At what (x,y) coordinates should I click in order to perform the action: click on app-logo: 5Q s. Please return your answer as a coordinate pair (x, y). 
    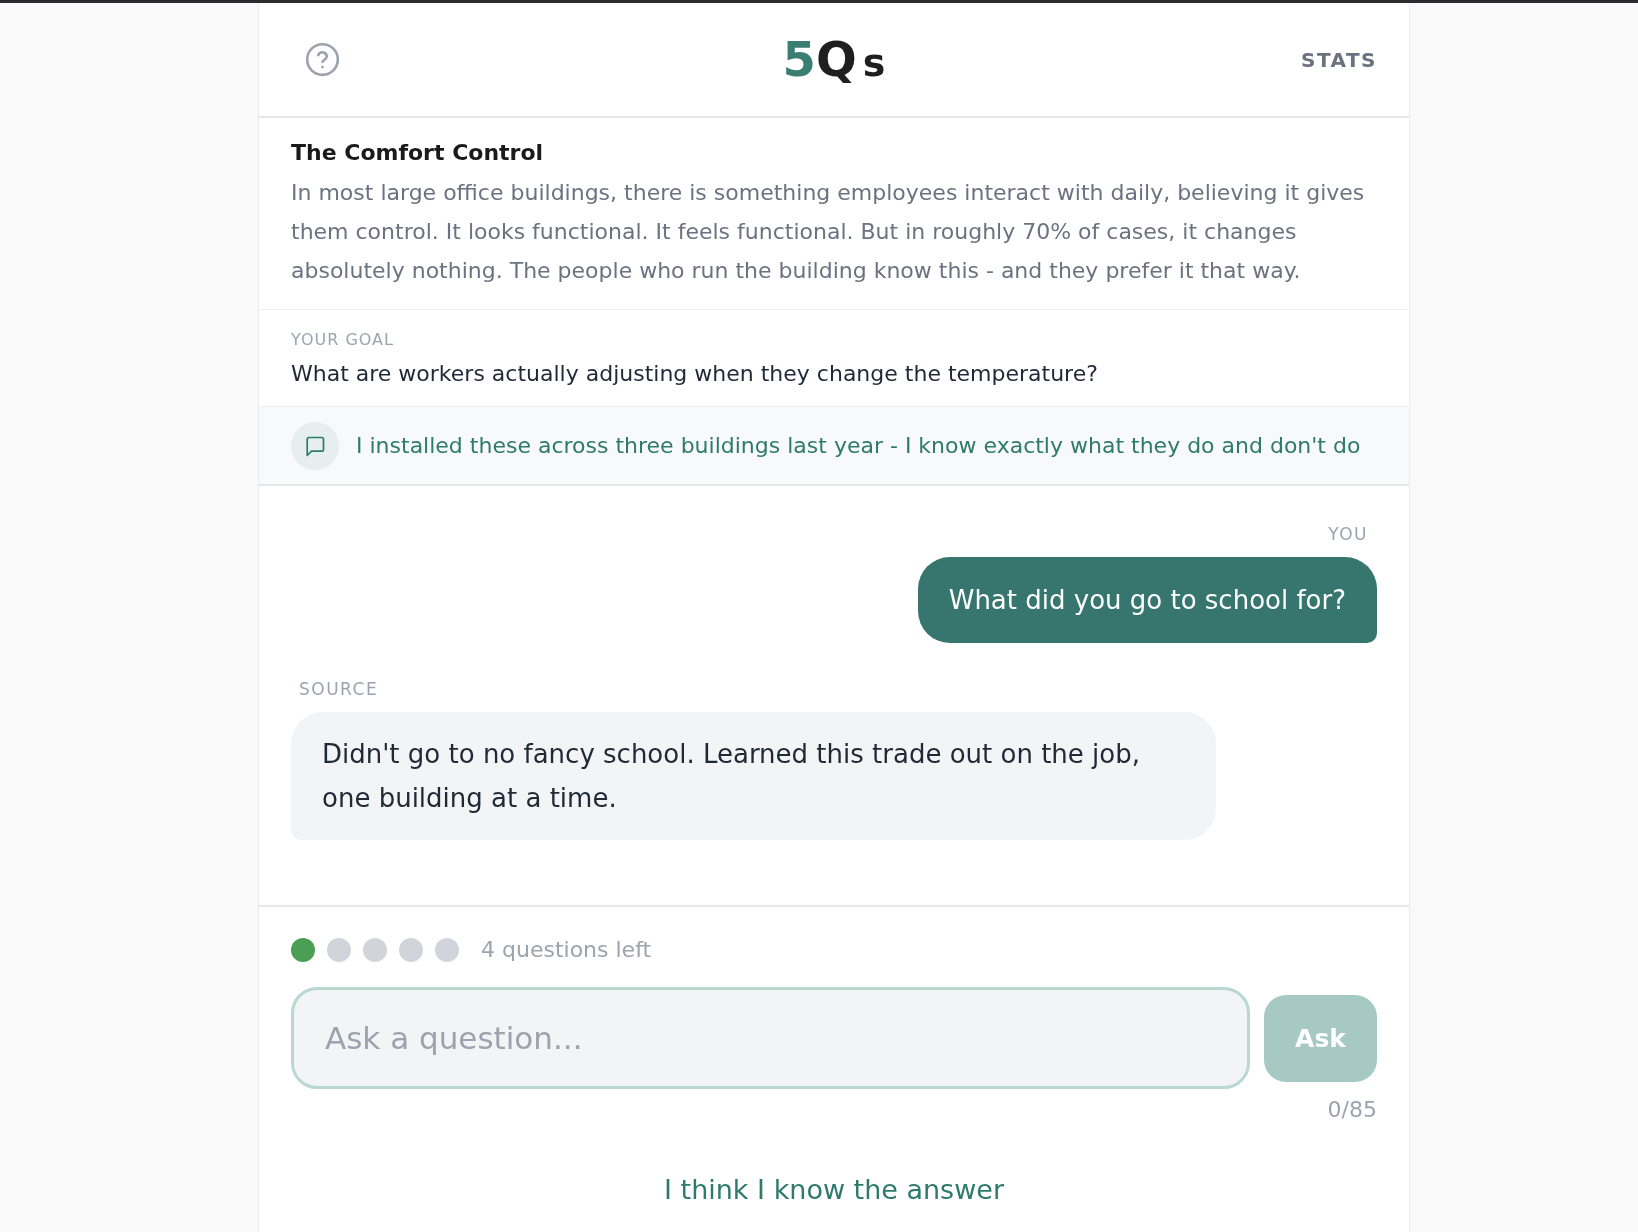
    Looking at the image, I should click on (834, 58).